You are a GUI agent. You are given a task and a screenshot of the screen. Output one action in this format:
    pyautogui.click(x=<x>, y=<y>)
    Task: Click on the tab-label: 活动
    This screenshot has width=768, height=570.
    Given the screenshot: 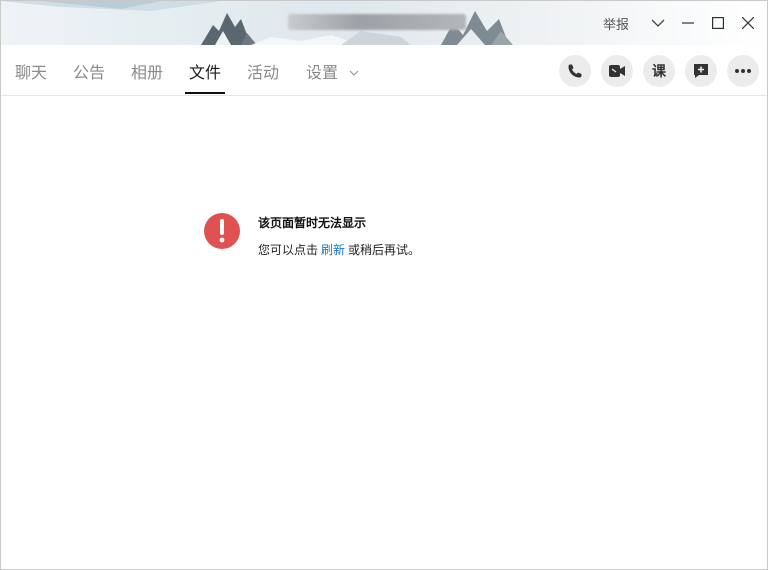 What is the action you would take?
    pyautogui.click(x=263, y=72)
    